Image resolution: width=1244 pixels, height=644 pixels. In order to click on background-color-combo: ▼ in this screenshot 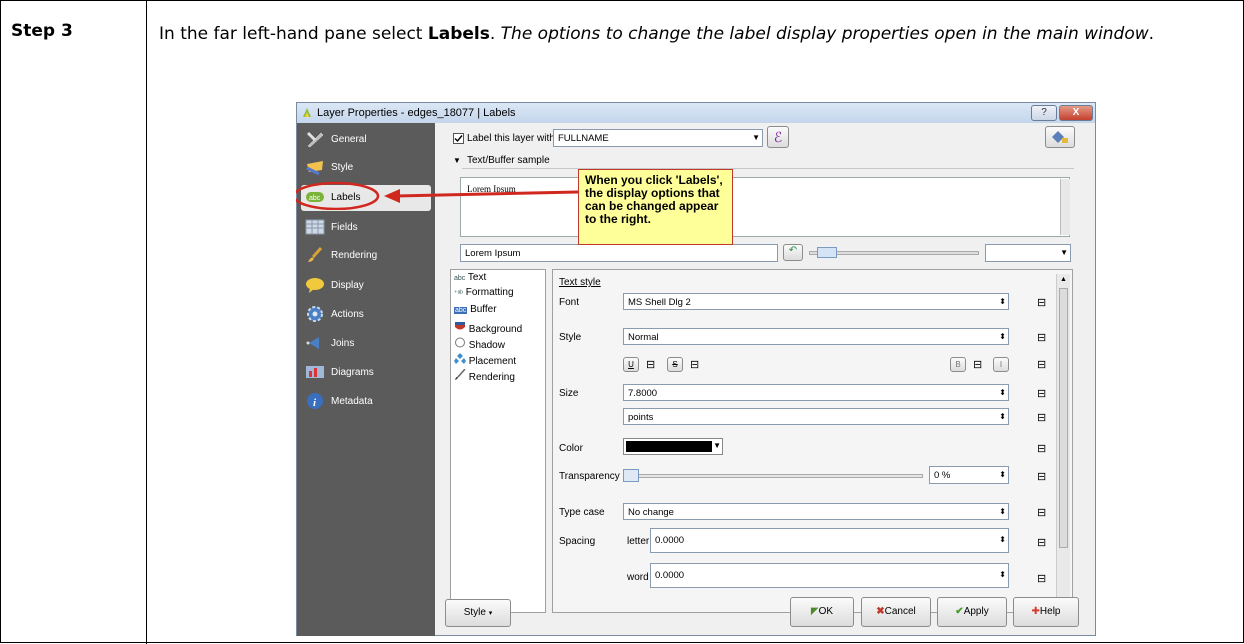, I will do `click(1028, 253)`.